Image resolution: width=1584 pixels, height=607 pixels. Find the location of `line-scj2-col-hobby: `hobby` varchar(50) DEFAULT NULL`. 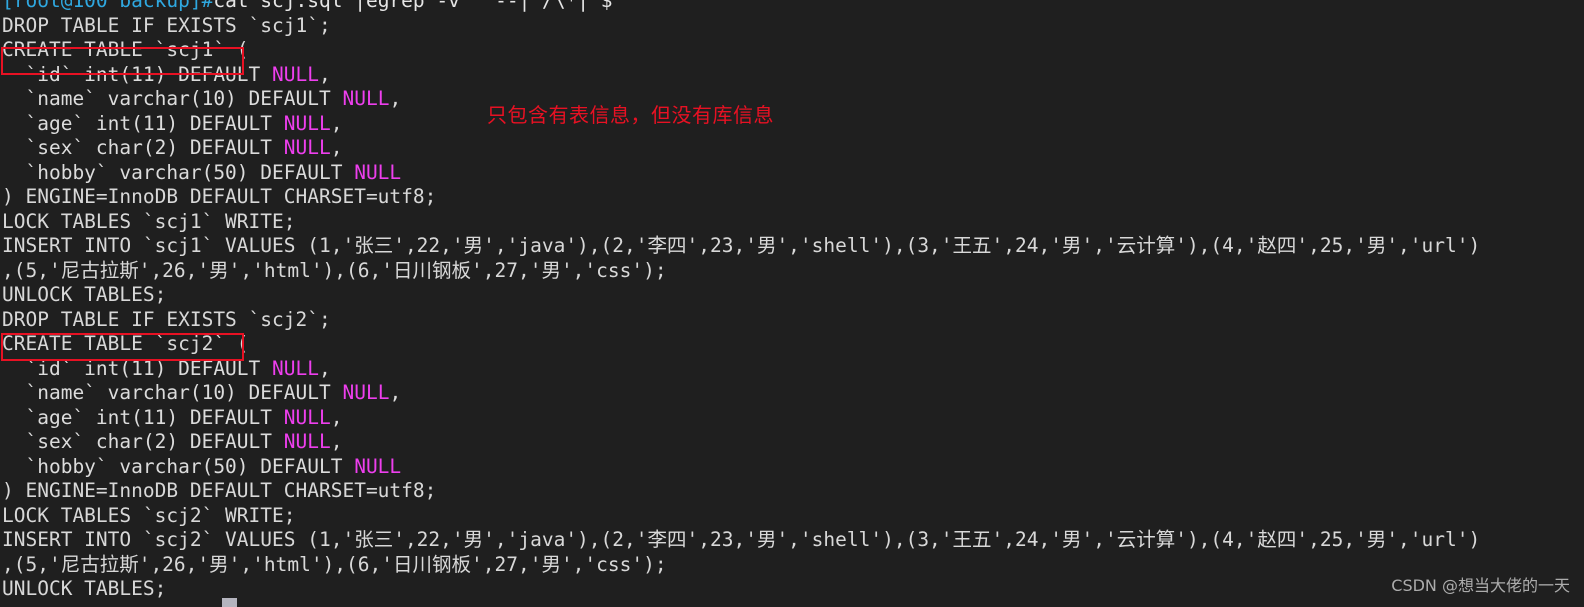

line-scj2-col-hobby: `hobby` varchar(50) DEFAULT NULL is located at coordinates (792, 467).